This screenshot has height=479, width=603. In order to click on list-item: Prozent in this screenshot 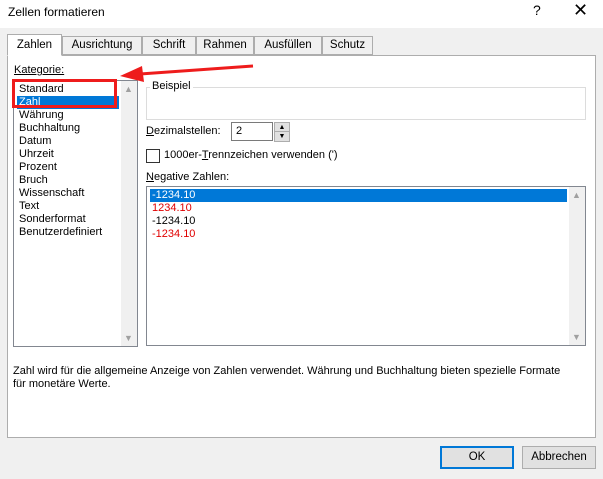, I will do `click(38, 167)`.